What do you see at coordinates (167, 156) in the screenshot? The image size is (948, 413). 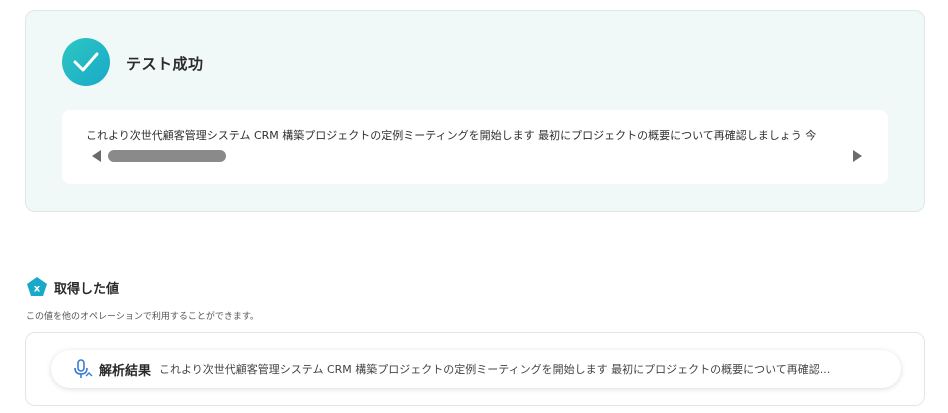 I see `scroll-thumb` at bounding box center [167, 156].